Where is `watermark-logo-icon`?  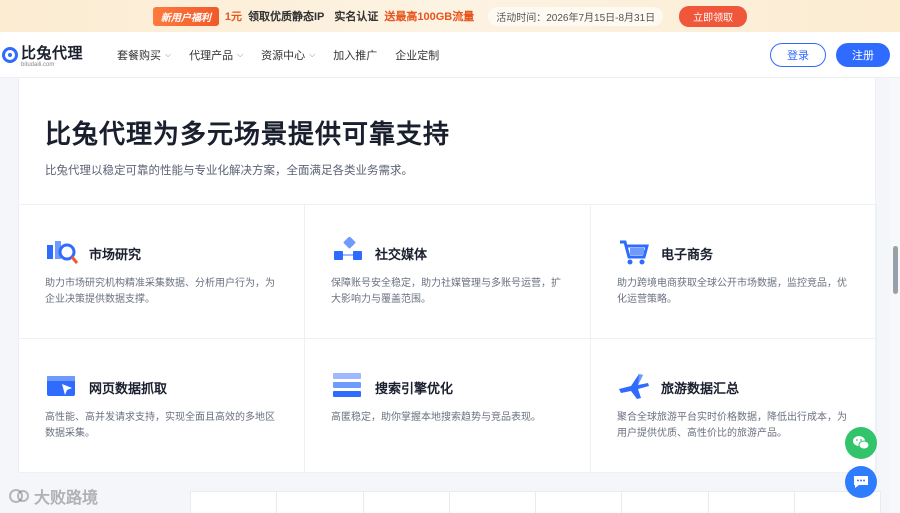
watermark-logo-icon is located at coordinates (19, 496).